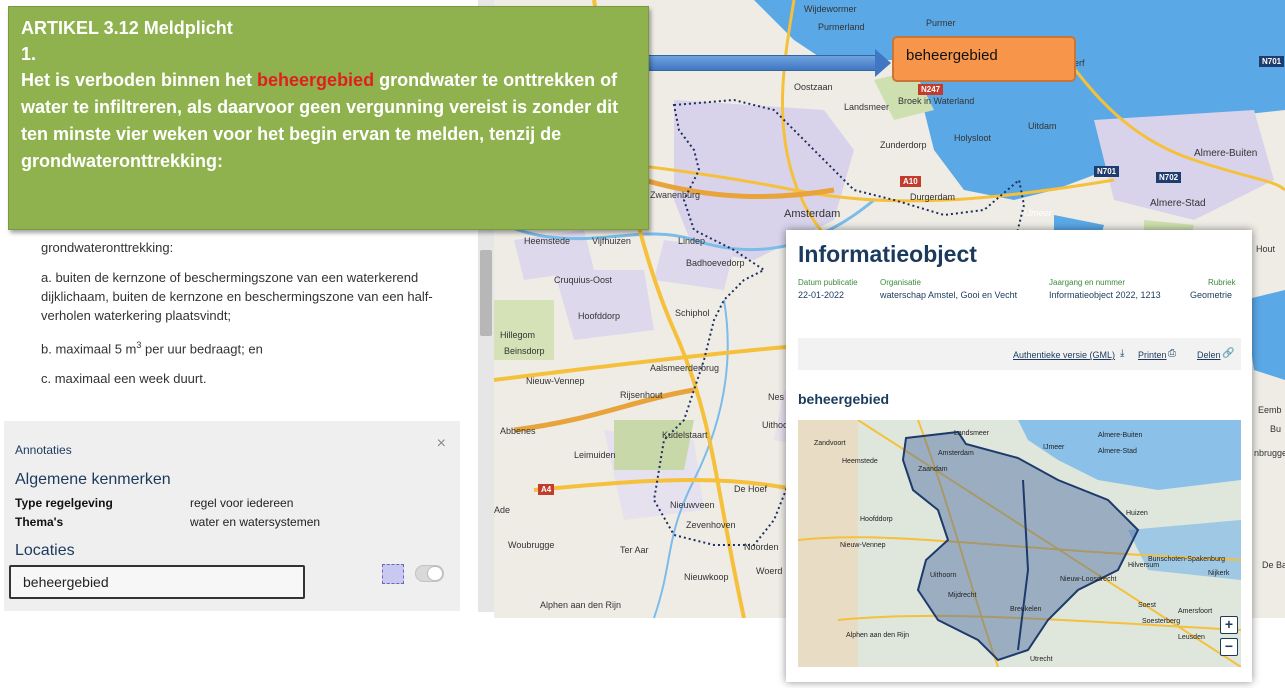  What do you see at coordinates (769, 571) in the screenshot?
I see `map-place: Woerd` at bounding box center [769, 571].